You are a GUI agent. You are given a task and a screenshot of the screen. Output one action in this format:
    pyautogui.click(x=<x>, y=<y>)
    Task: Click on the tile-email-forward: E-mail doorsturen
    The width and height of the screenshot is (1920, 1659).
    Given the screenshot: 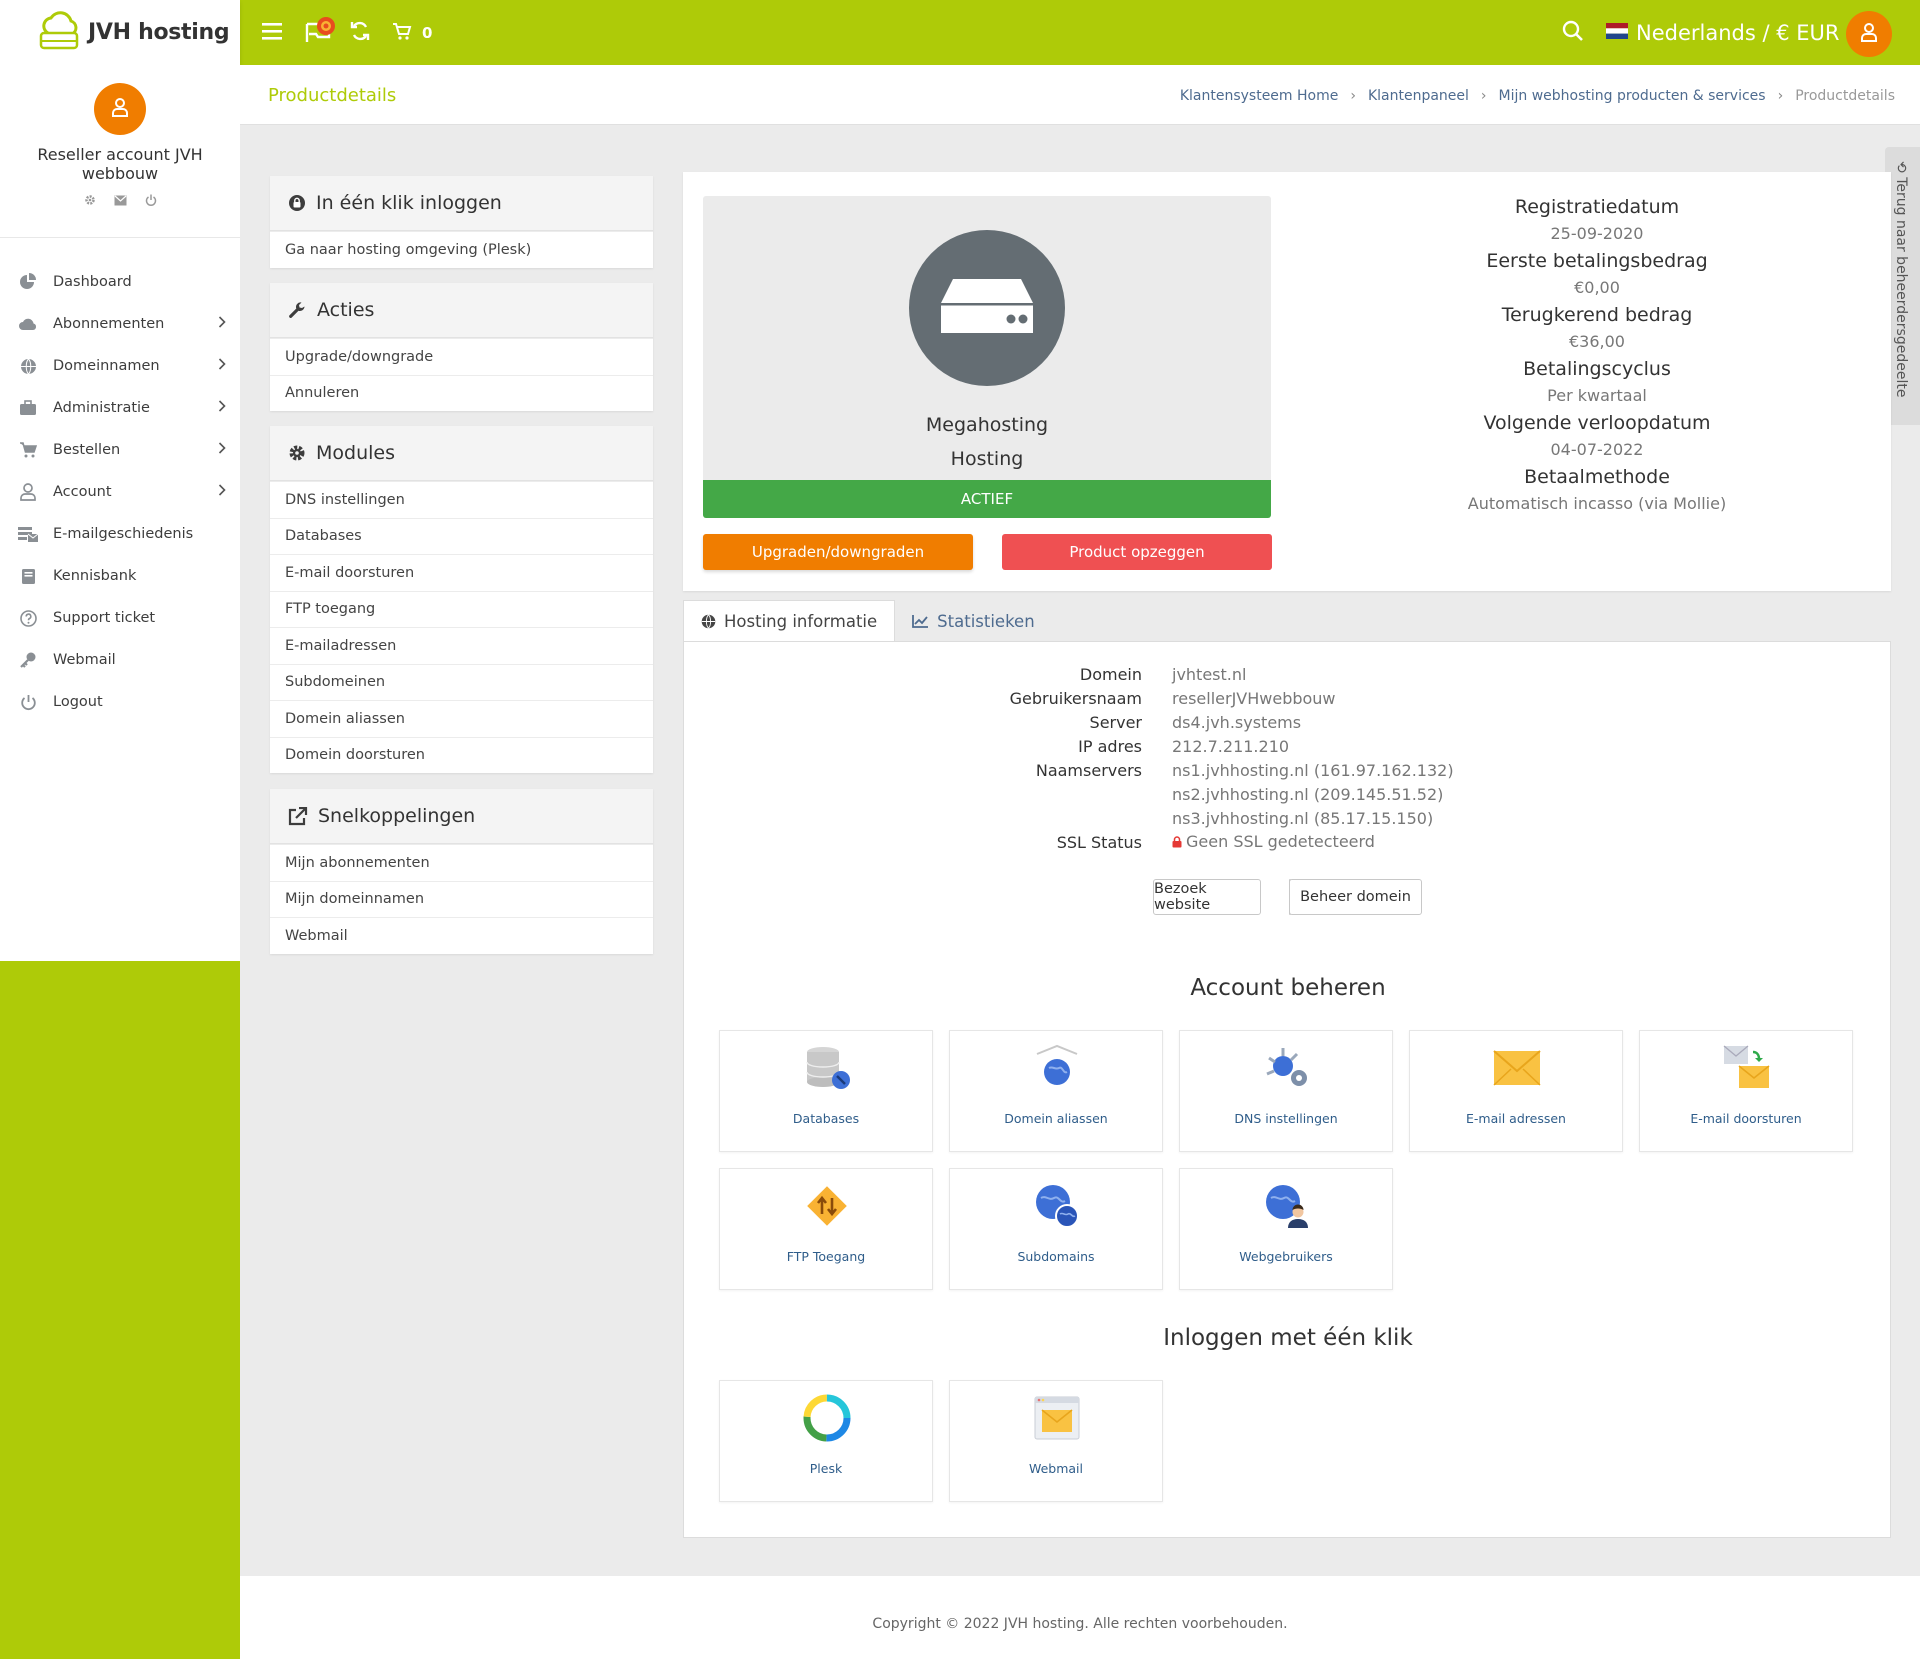 What is the action you would take?
    pyautogui.click(x=1746, y=1091)
    